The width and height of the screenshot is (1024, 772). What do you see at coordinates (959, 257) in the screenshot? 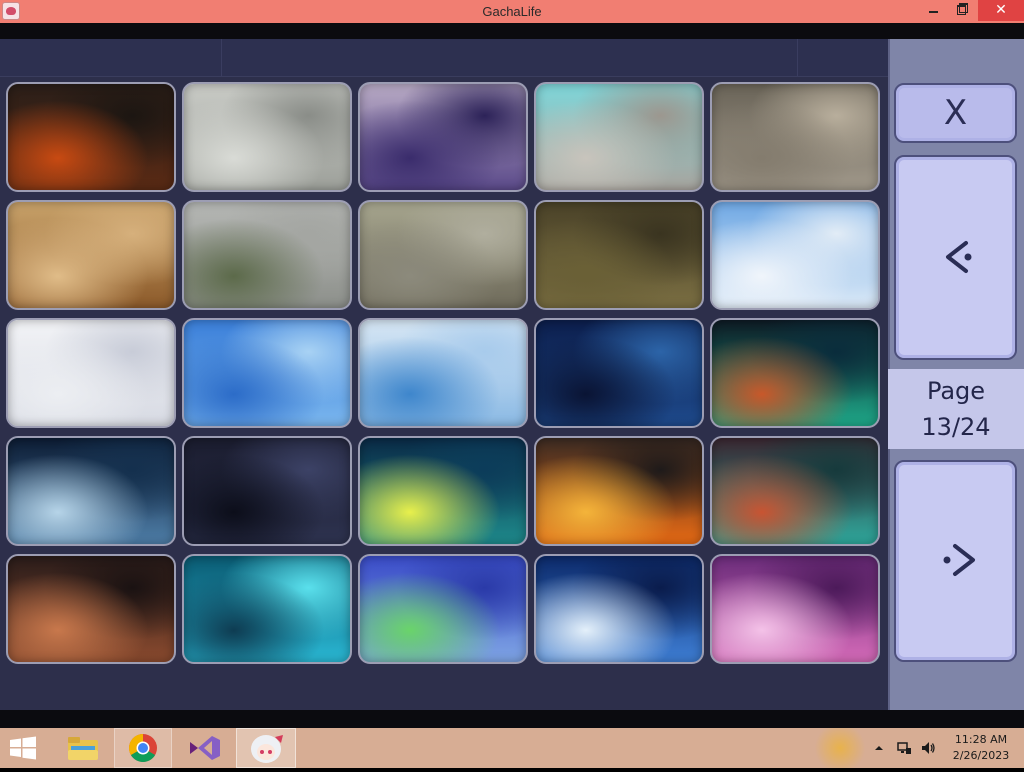
I see `chevron-left-icon` at bounding box center [959, 257].